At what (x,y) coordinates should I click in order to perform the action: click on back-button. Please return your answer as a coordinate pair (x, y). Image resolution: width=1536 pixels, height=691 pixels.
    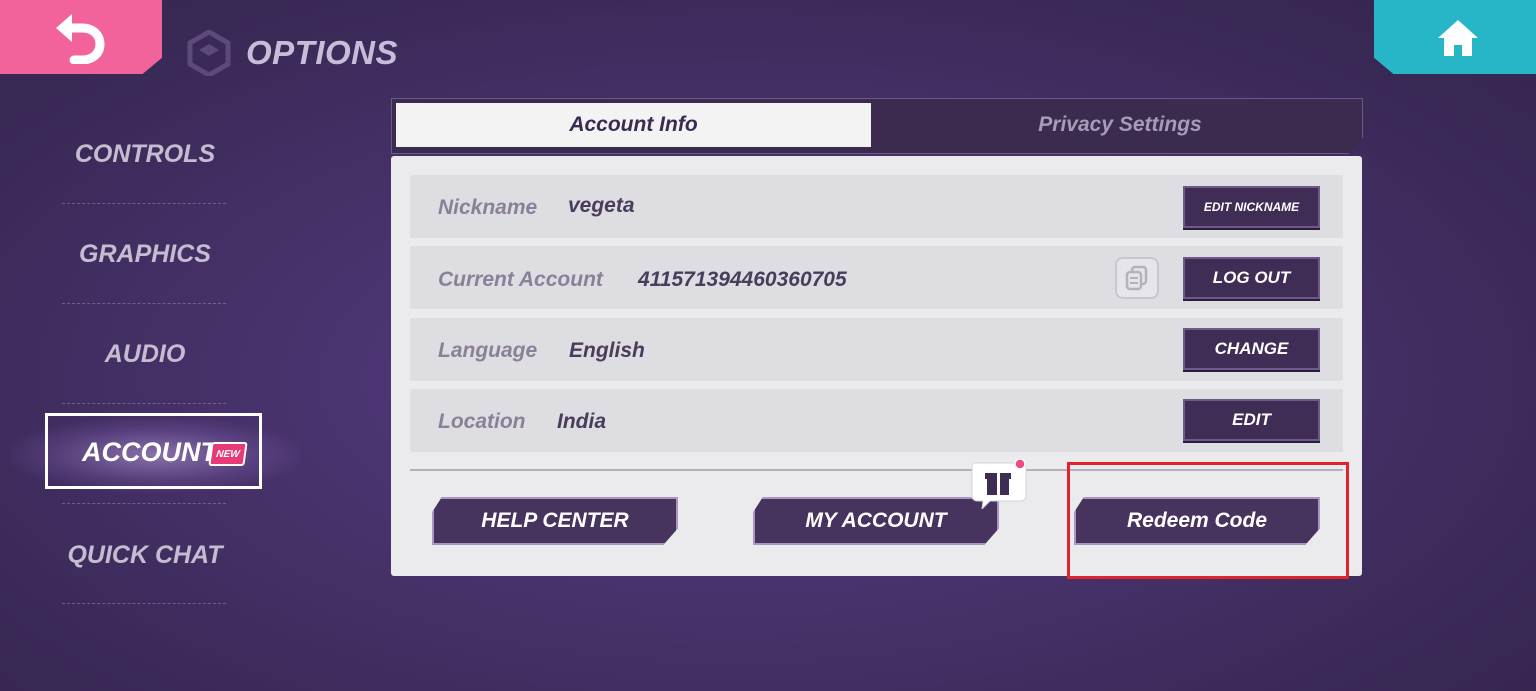
    Looking at the image, I should click on (81, 37).